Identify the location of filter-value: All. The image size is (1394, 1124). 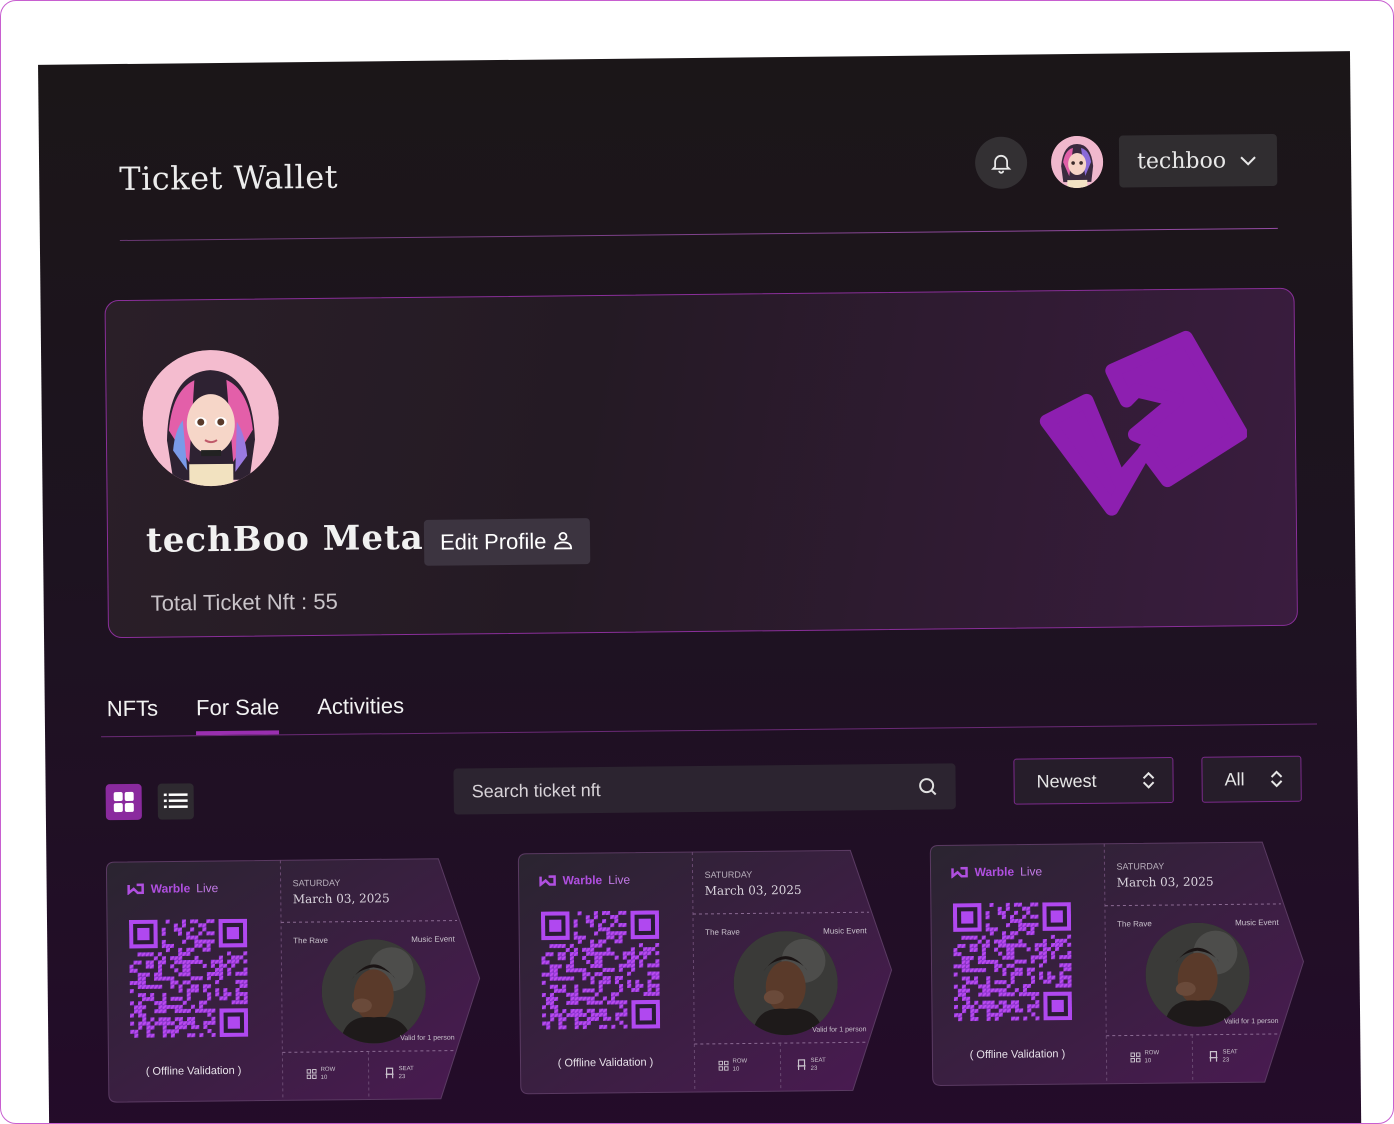
(1234, 778).